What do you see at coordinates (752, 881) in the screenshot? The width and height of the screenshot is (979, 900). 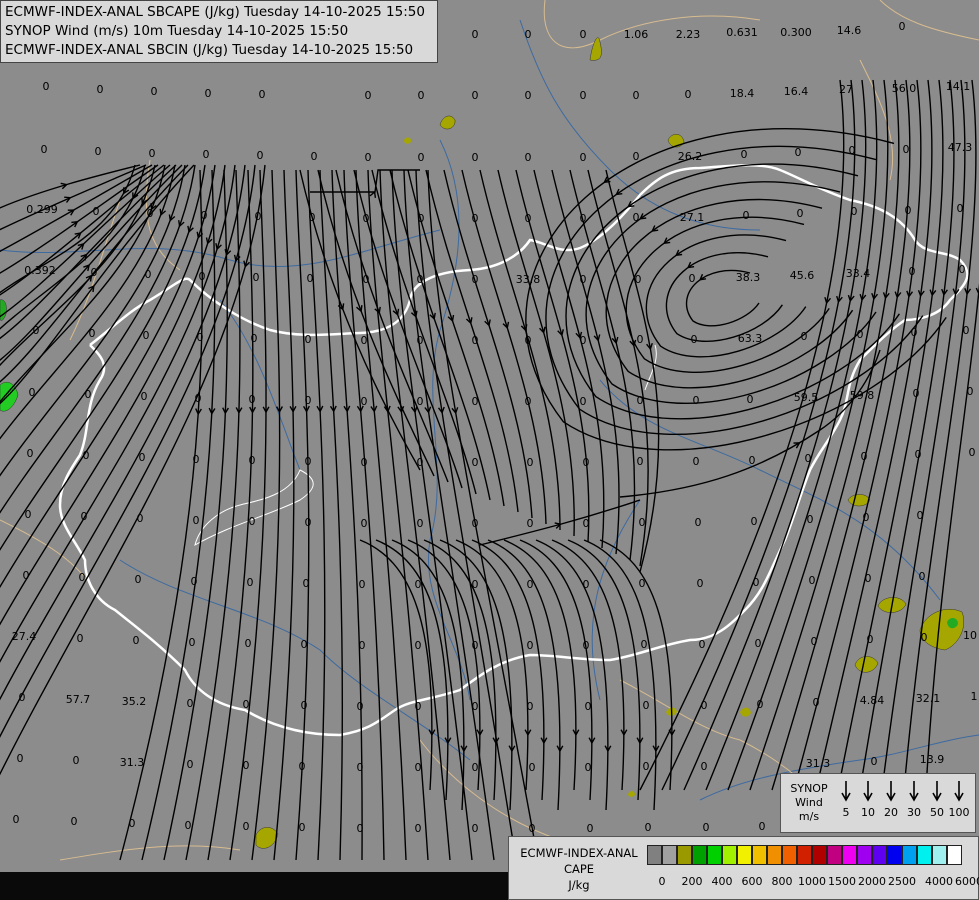 I see `cape-tick-label: 600` at bounding box center [752, 881].